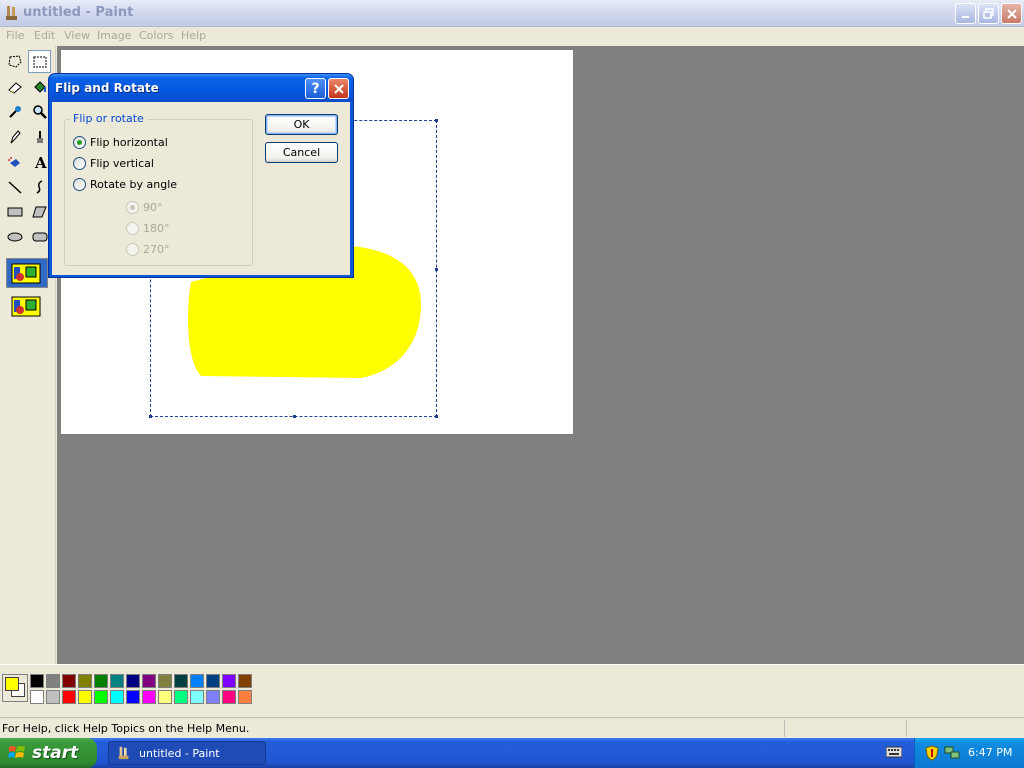  Describe the element at coordinates (39, 211) in the screenshot. I see `polygon-icon` at that location.